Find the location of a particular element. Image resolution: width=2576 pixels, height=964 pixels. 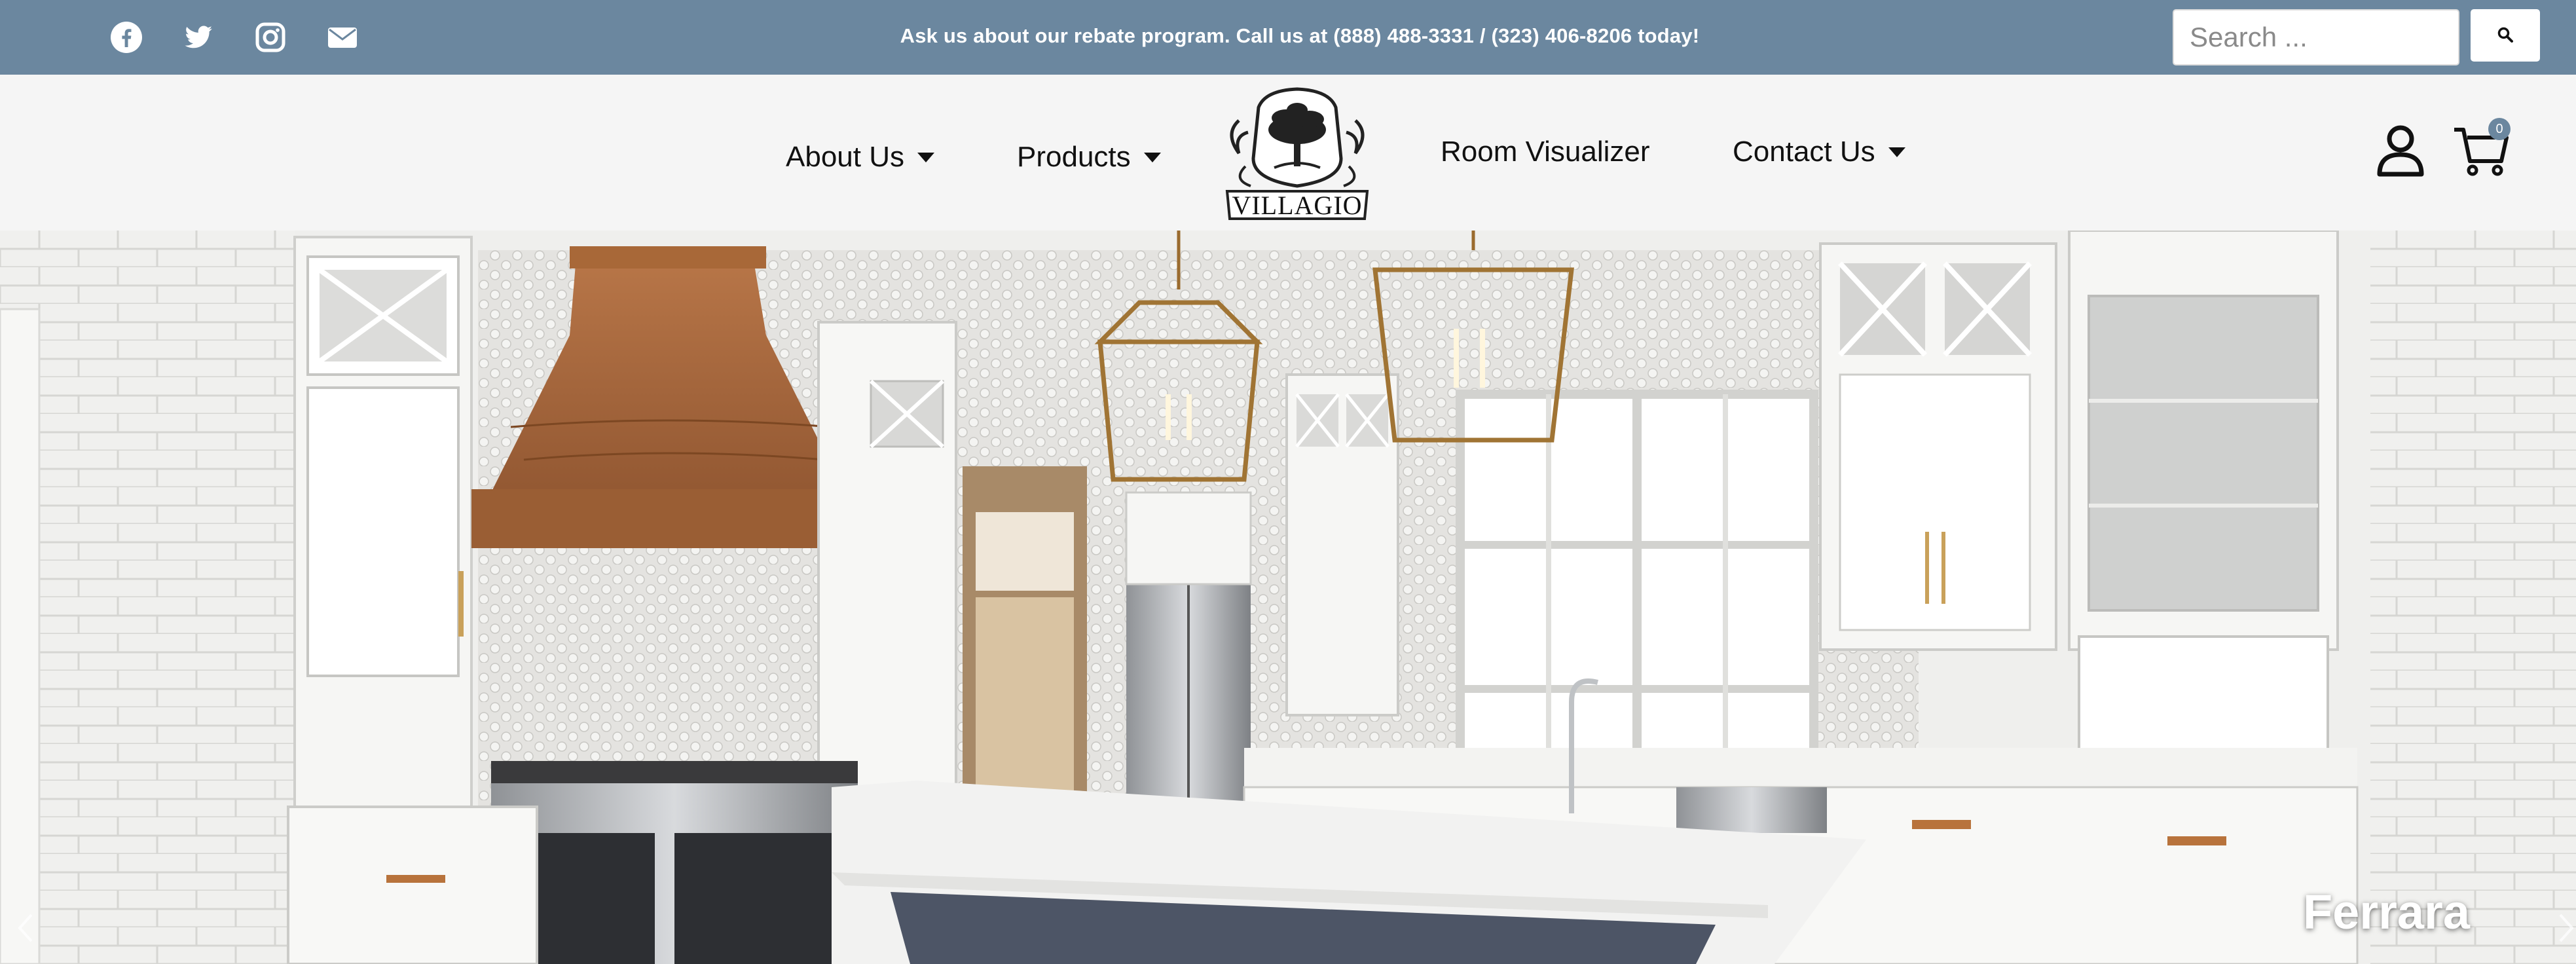

twitter-icon is located at coordinates (198, 37).